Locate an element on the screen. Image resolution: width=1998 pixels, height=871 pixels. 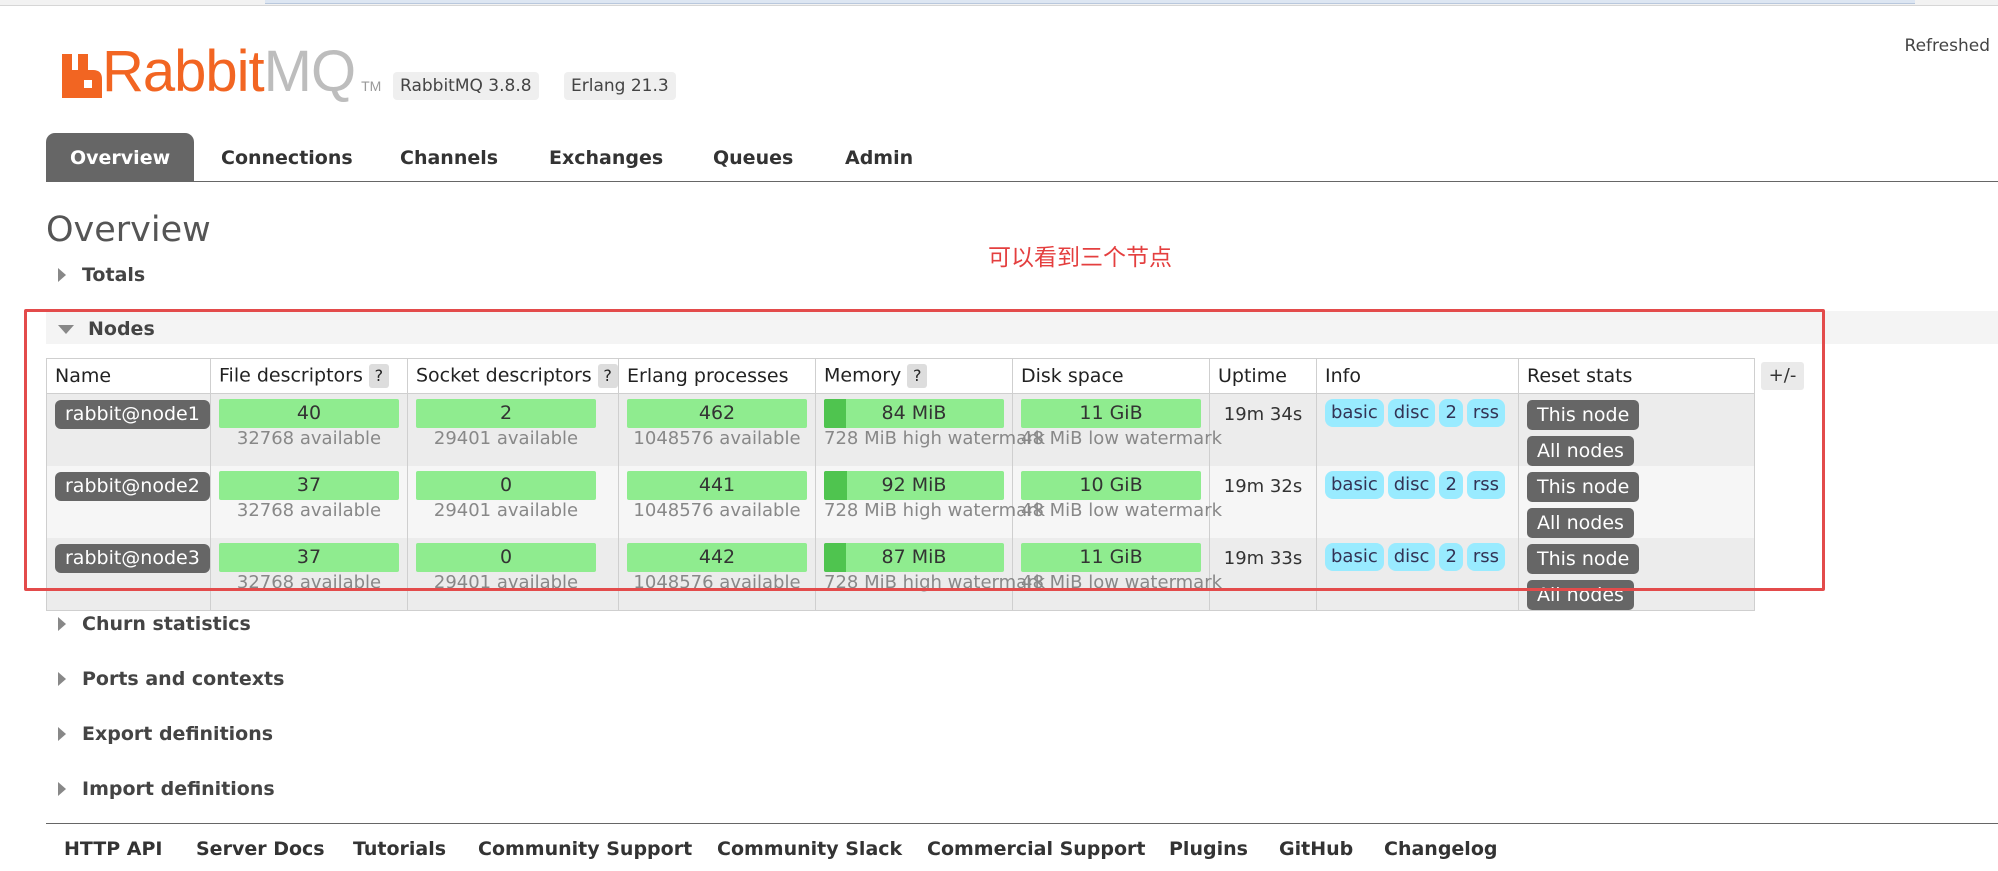
address-bar-edge is located at coordinates (1090, 2).